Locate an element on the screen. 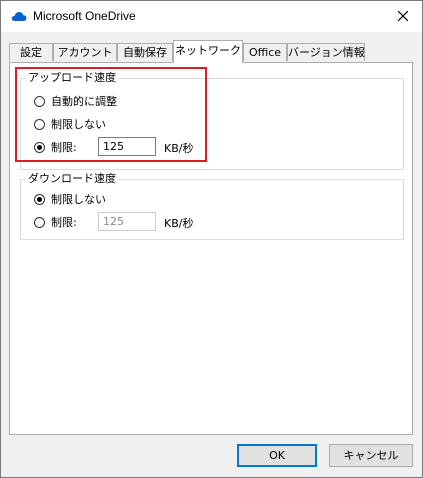  cancel-button: キャンセル is located at coordinates (371, 455).